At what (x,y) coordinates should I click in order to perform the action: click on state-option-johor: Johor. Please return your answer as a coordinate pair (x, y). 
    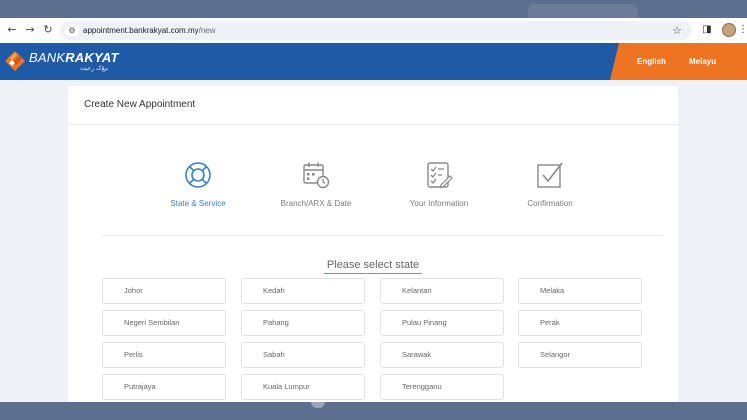
    Looking at the image, I should click on (164, 291).